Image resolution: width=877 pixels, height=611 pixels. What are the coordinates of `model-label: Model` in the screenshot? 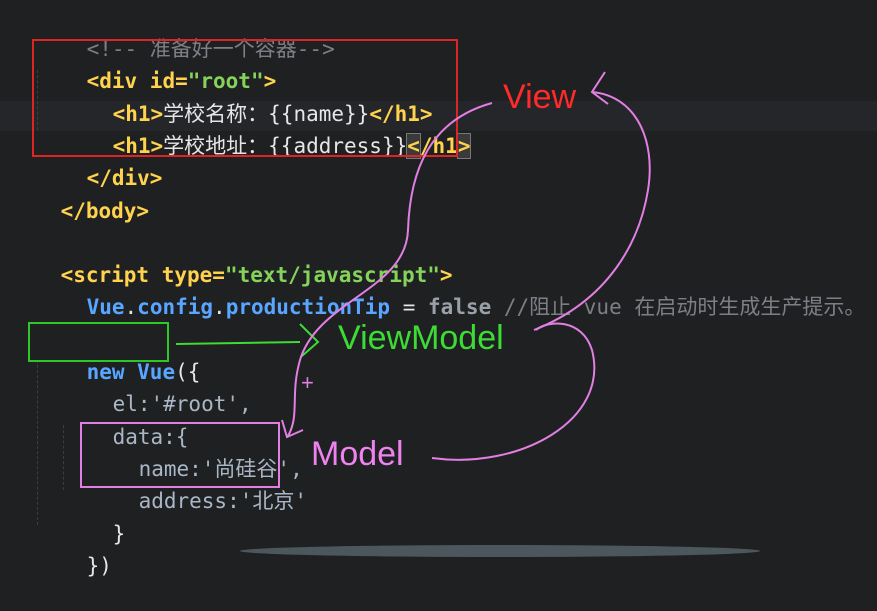 It's located at (357, 454).